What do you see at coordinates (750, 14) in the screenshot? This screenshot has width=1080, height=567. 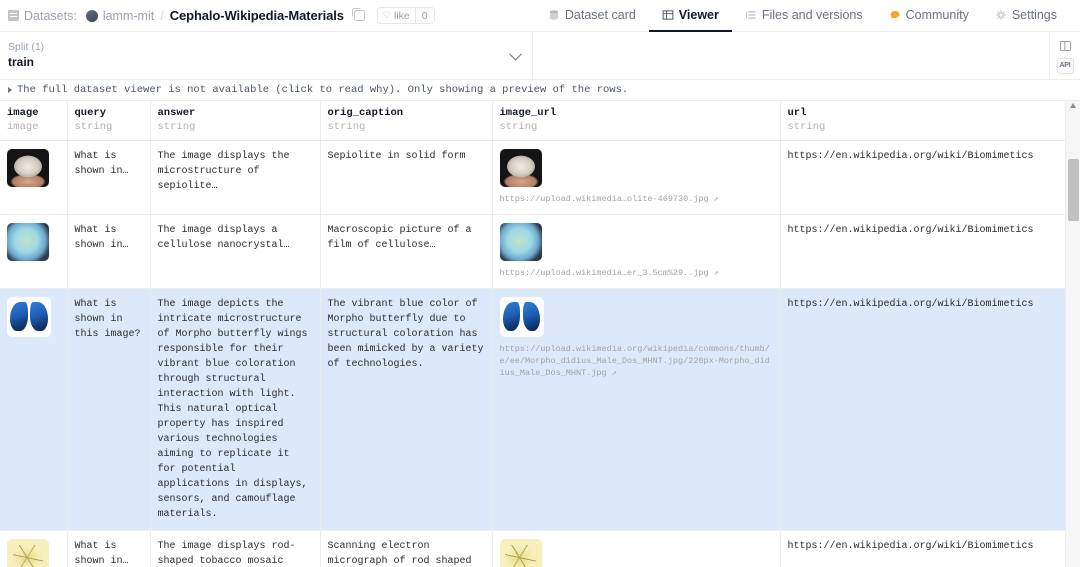 I see `files-icon` at bounding box center [750, 14].